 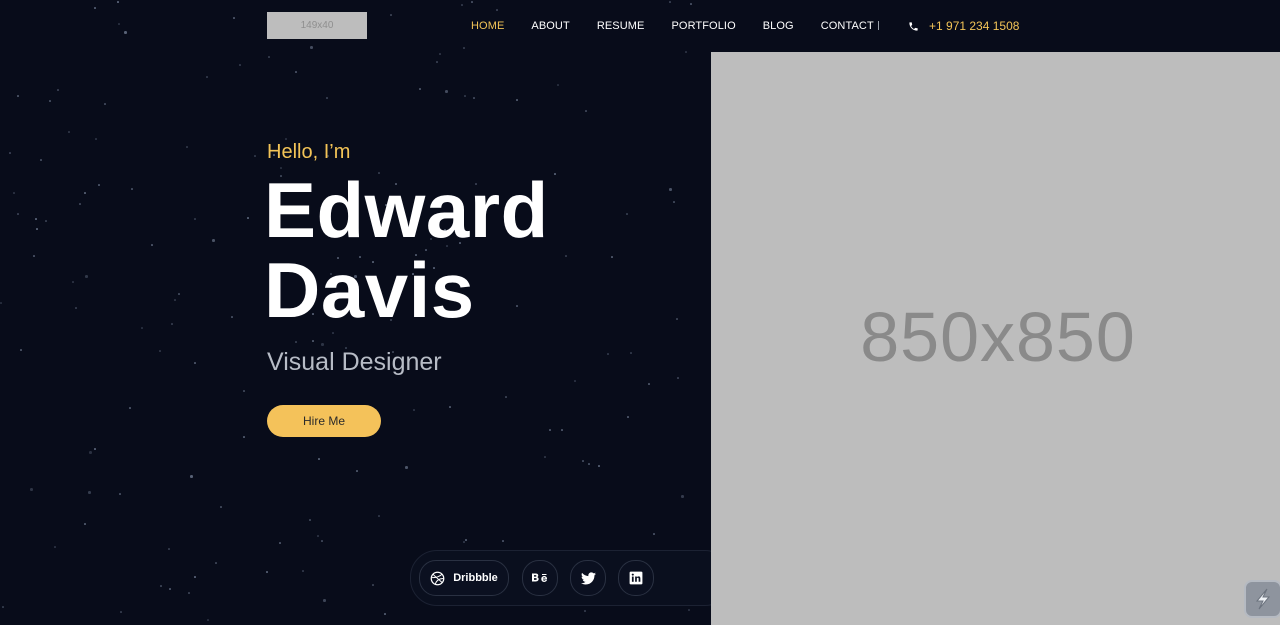 What do you see at coordinates (475, 578) in the screenshot?
I see `dribbble-label: Dribbble` at bounding box center [475, 578].